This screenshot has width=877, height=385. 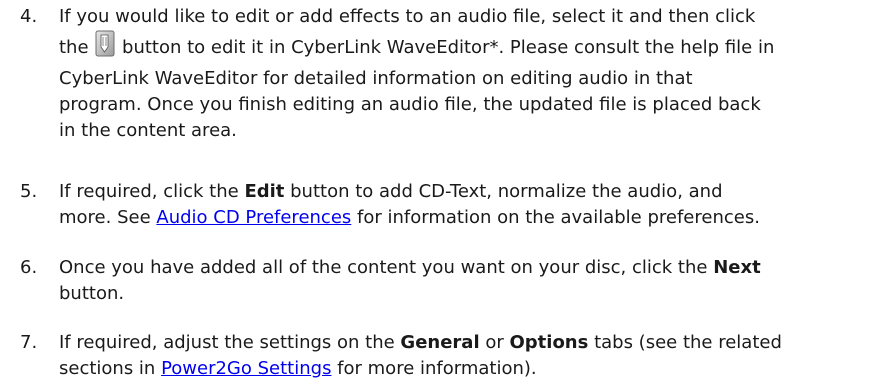 I want to click on step-text-fragment: sections in, so click(x=110, y=368).